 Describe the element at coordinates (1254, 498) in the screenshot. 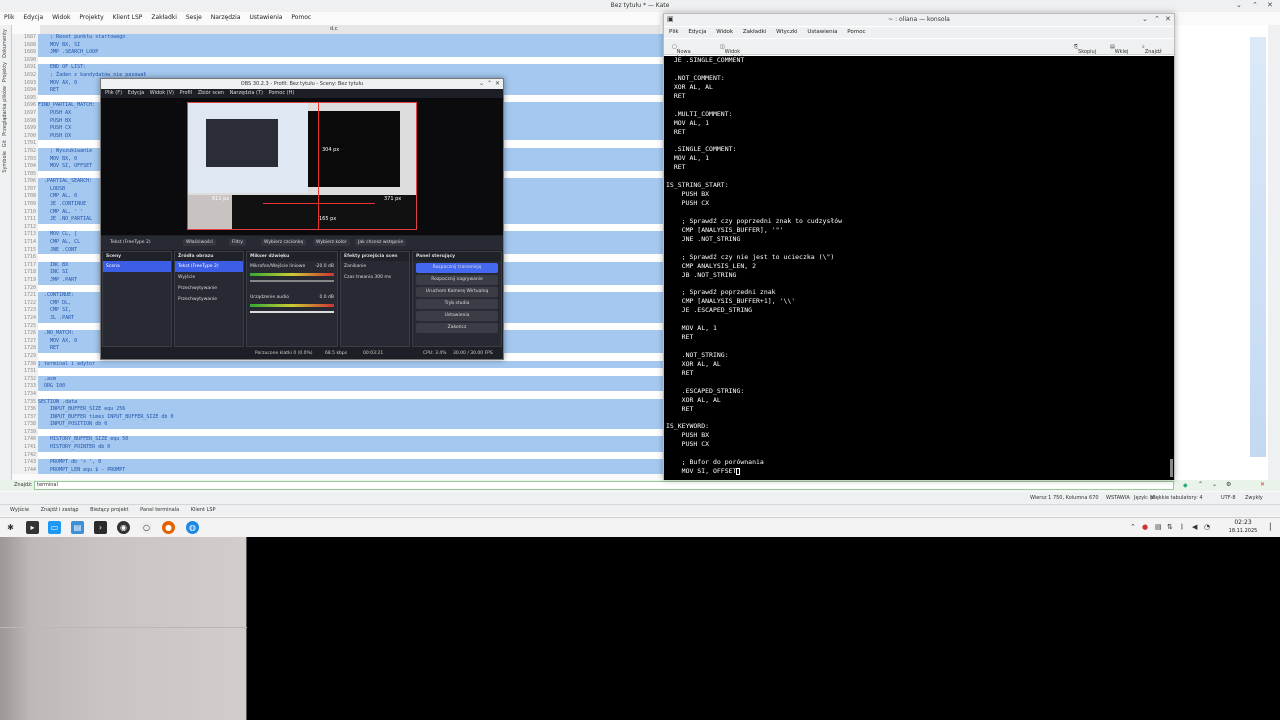

I see `file-type: Zwykły` at that location.